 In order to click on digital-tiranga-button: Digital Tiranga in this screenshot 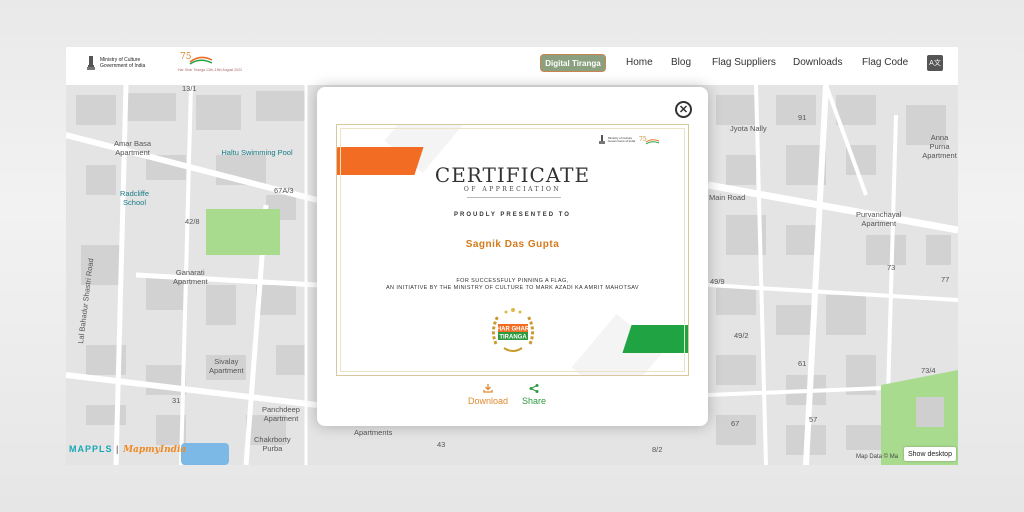, I will do `click(573, 63)`.